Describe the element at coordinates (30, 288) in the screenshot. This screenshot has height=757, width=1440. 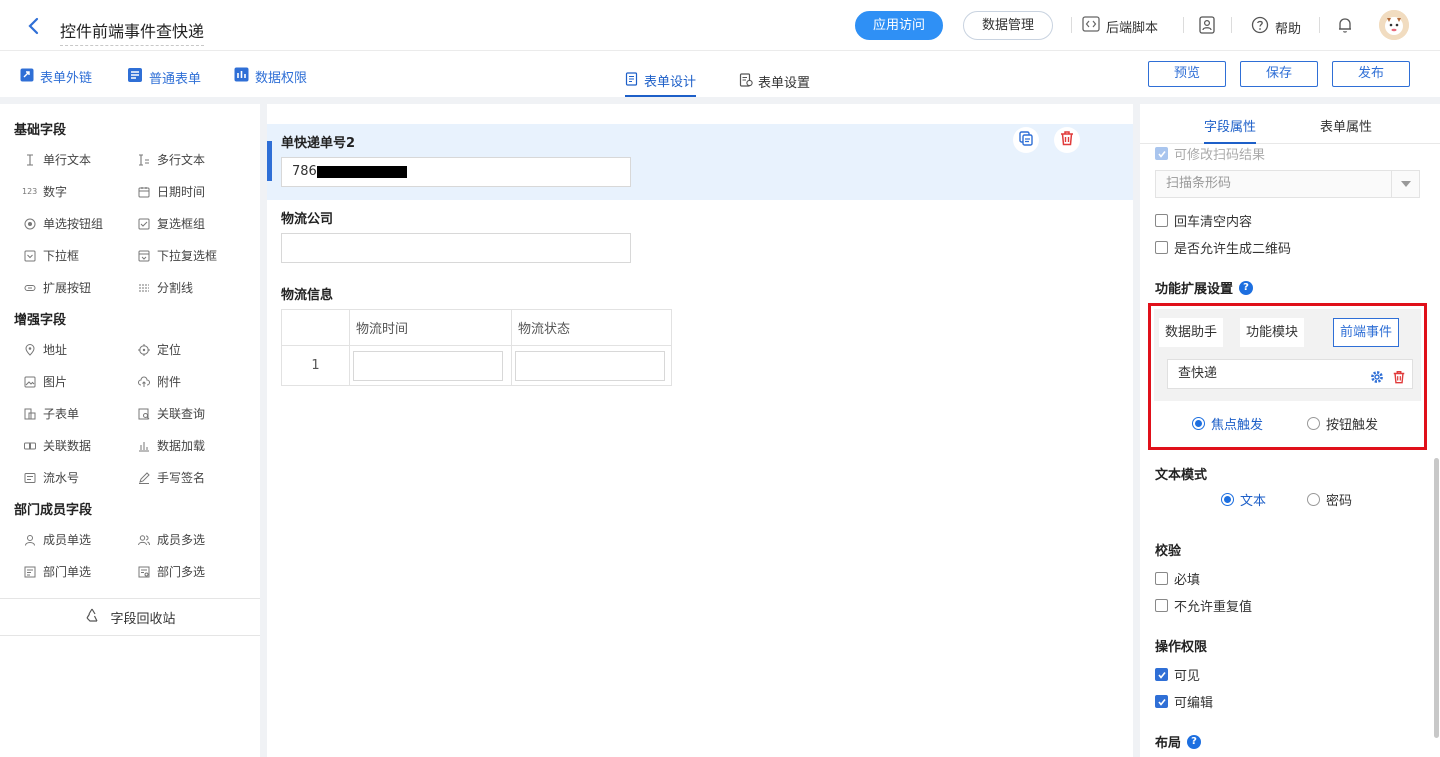
I see `ext-button-icon` at that location.